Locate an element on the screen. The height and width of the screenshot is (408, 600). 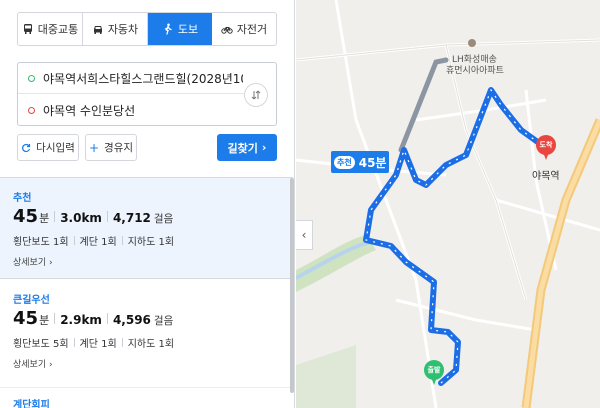
tab-bicycle: 자전거 is located at coordinates (244, 29).